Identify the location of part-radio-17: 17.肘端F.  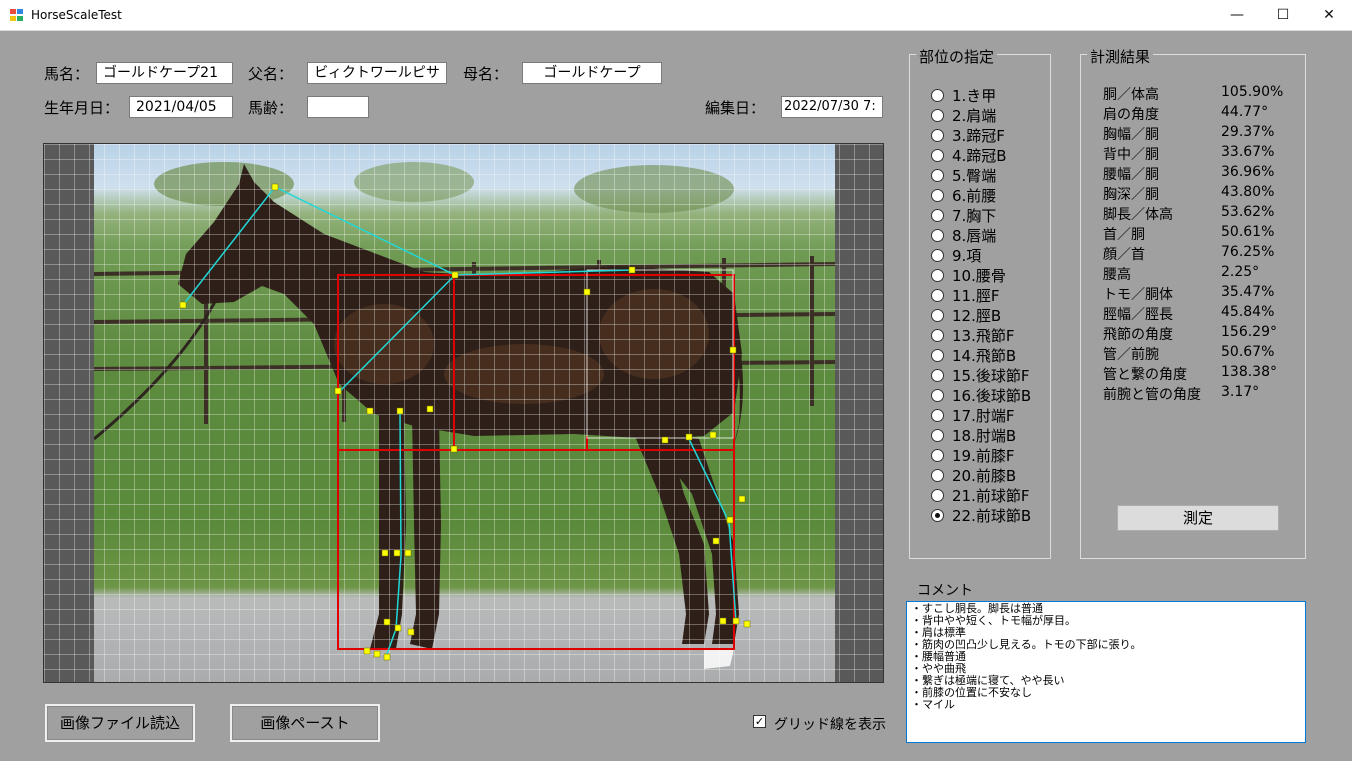
(972, 415).